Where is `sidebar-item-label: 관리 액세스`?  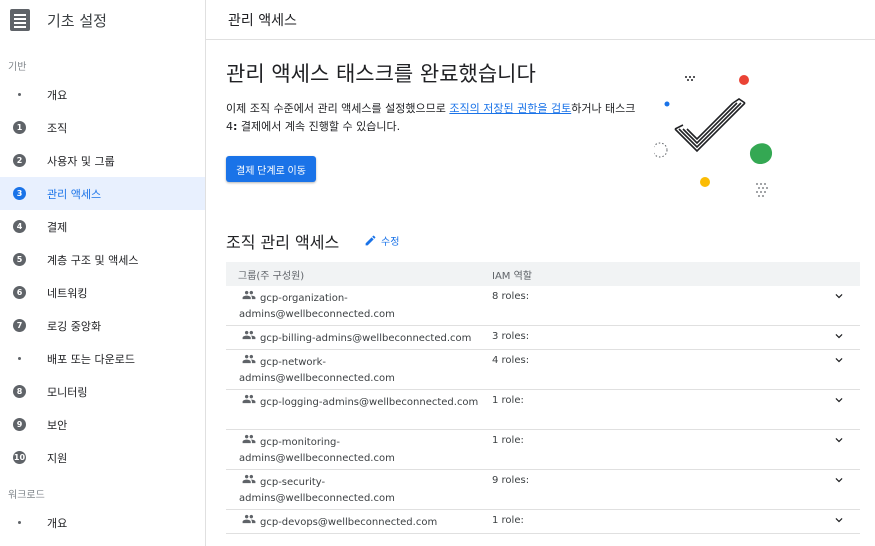 sidebar-item-label: 관리 액세스 is located at coordinates (74, 194).